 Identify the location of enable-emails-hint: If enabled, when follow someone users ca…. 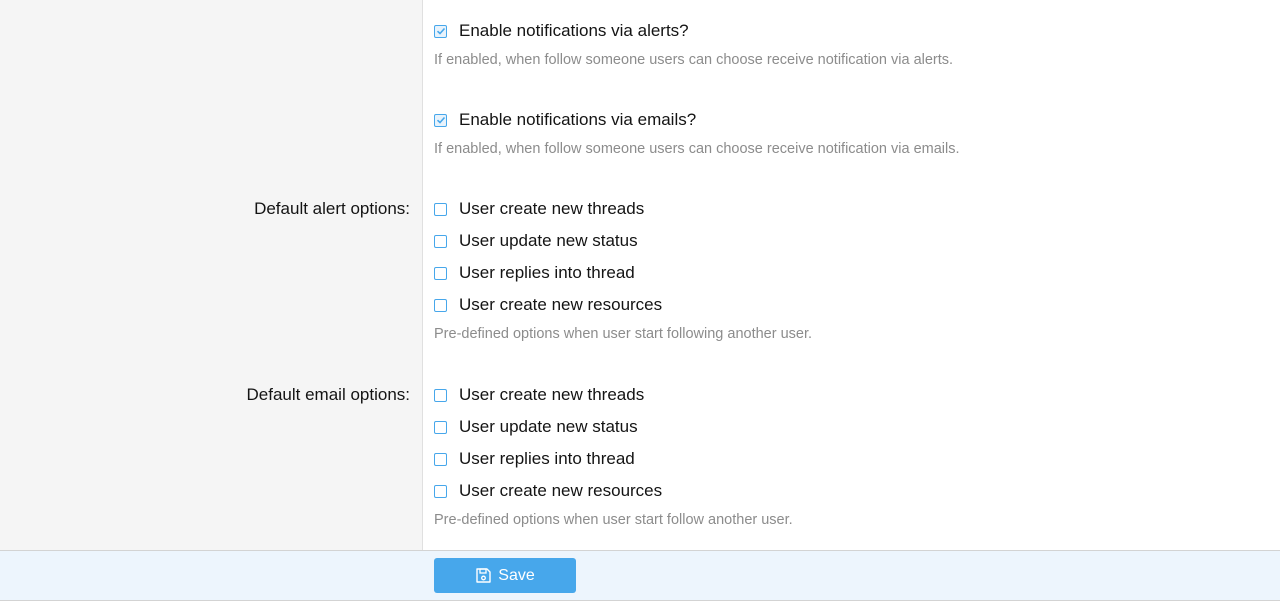
(697, 149).